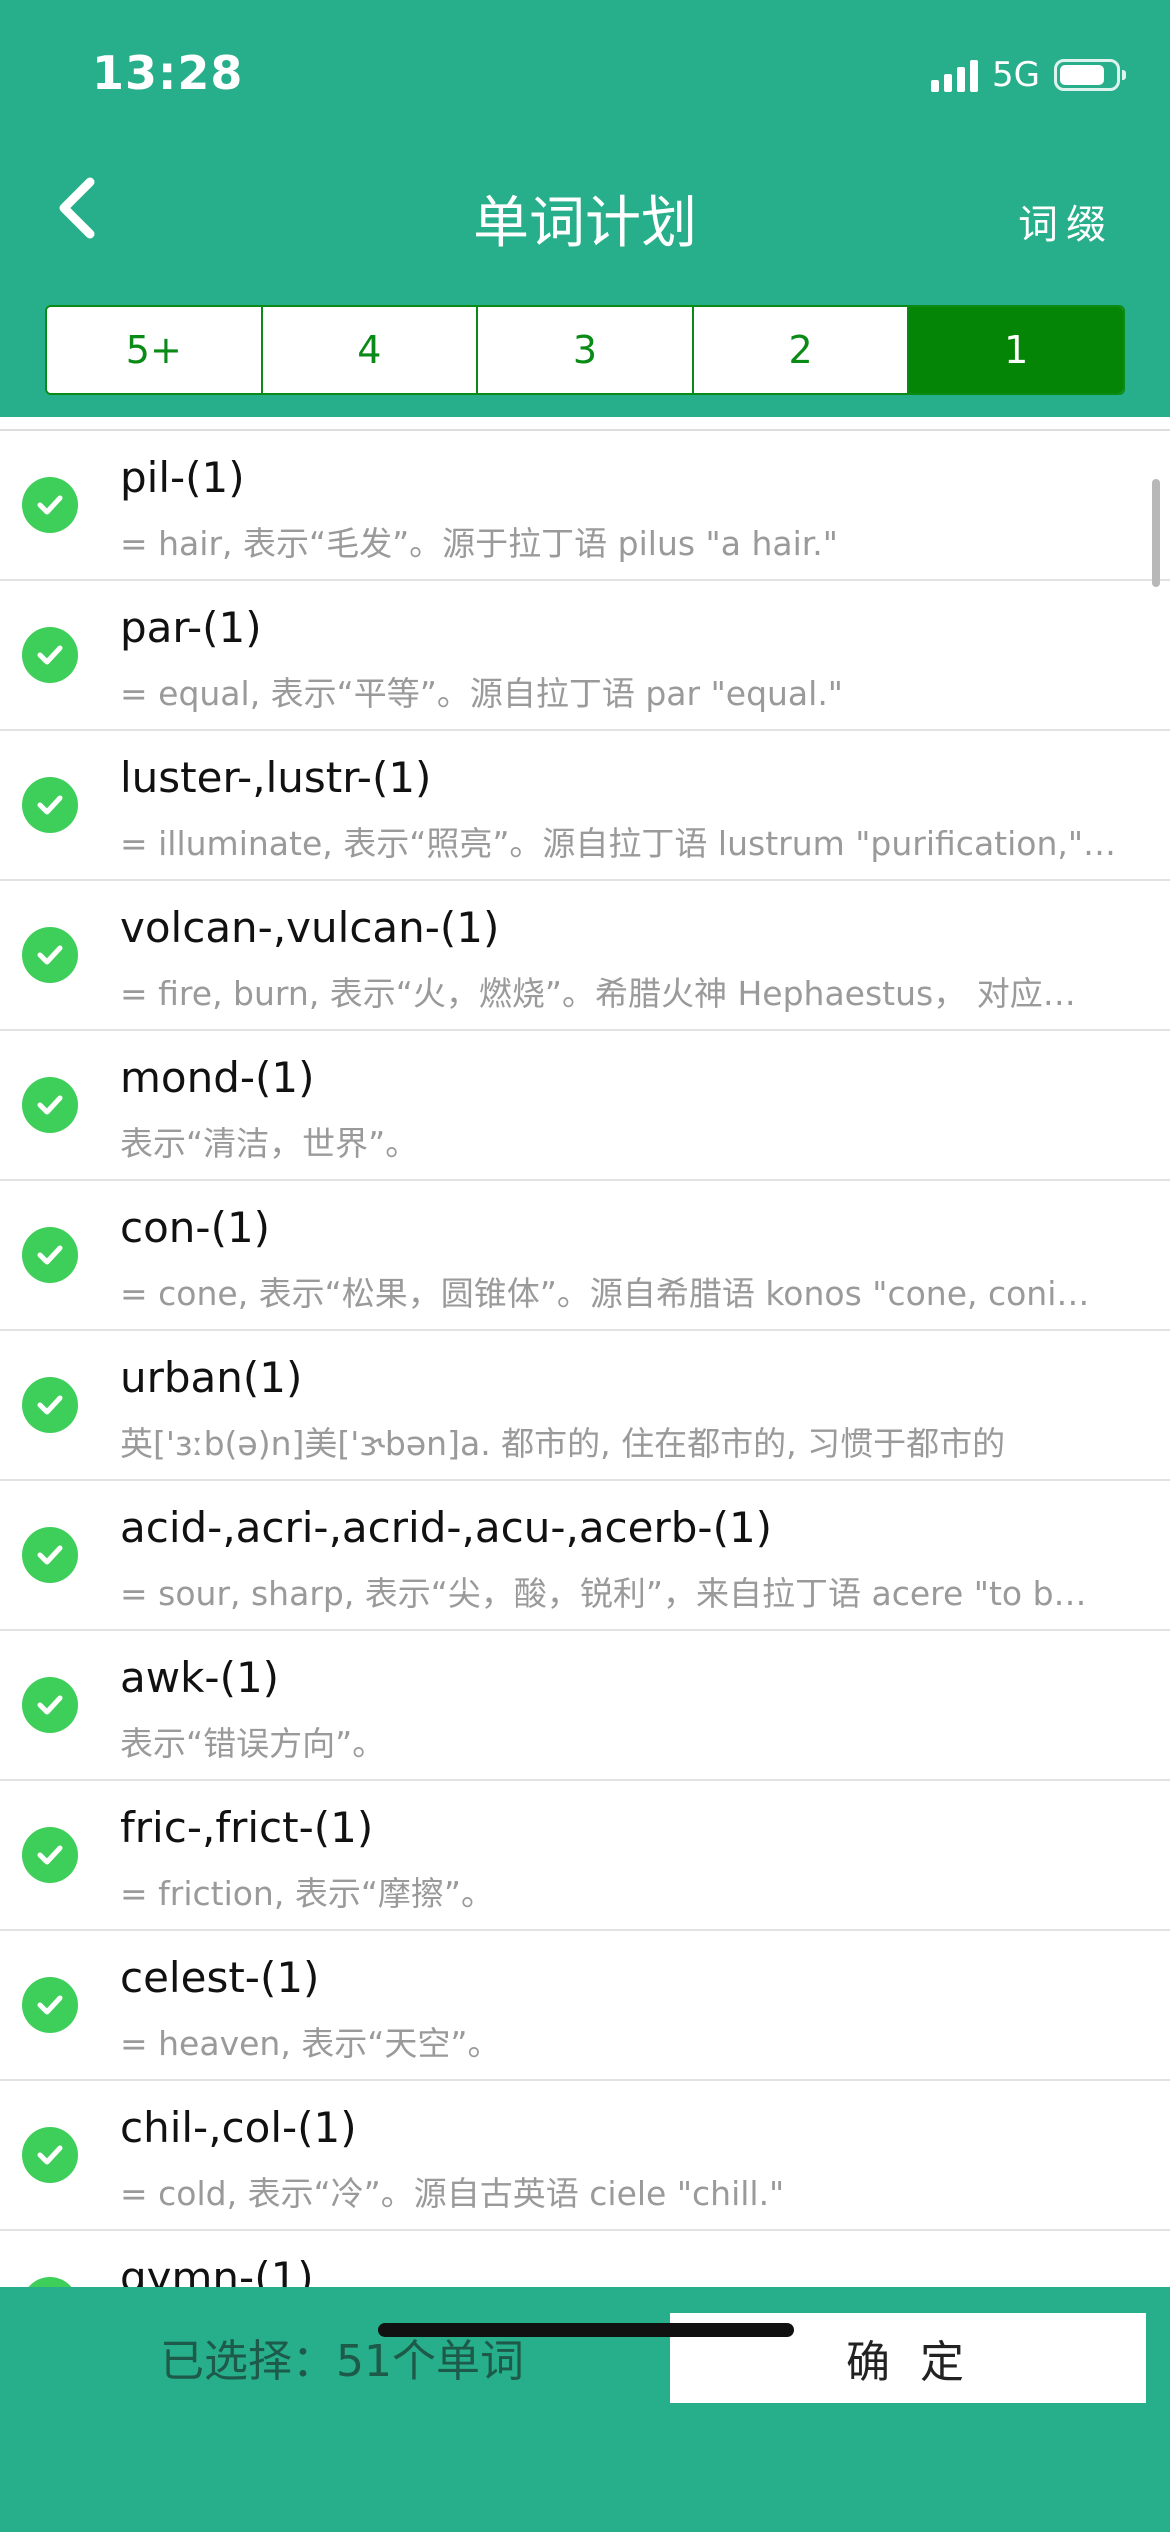 The image size is (1170, 2532). What do you see at coordinates (955, 75) in the screenshot?
I see `signal-icon` at bounding box center [955, 75].